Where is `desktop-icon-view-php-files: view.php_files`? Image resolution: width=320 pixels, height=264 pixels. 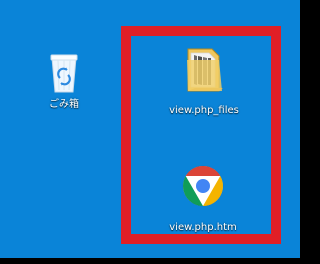 desktop-icon-view-php-files: view.php_files is located at coordinates (204, 81).